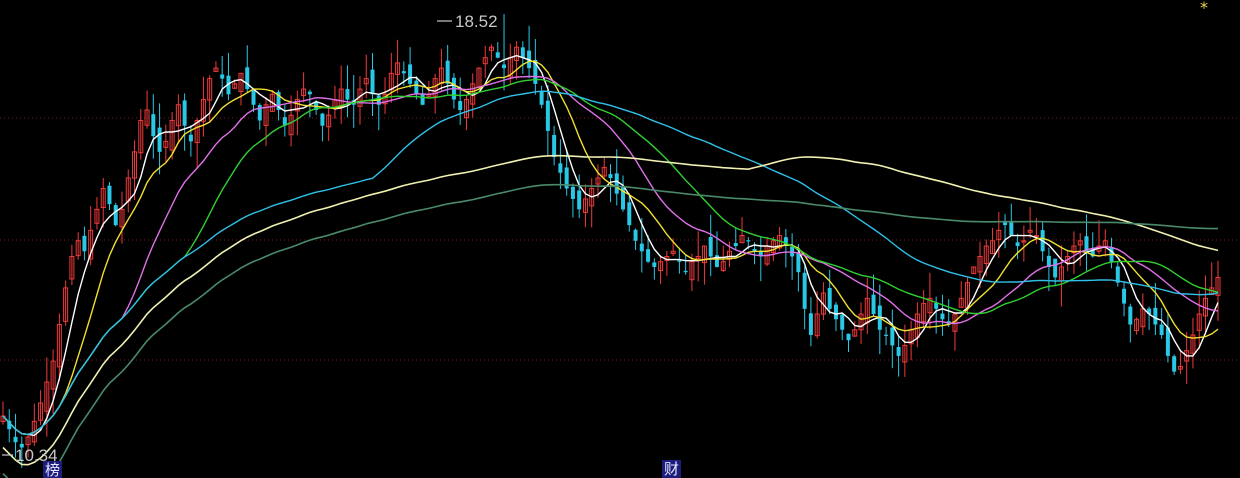 Image resolution: width=1240 pixels, height=478 pixels. I want to click on high-price-label: 18.52, so click(476, 21).